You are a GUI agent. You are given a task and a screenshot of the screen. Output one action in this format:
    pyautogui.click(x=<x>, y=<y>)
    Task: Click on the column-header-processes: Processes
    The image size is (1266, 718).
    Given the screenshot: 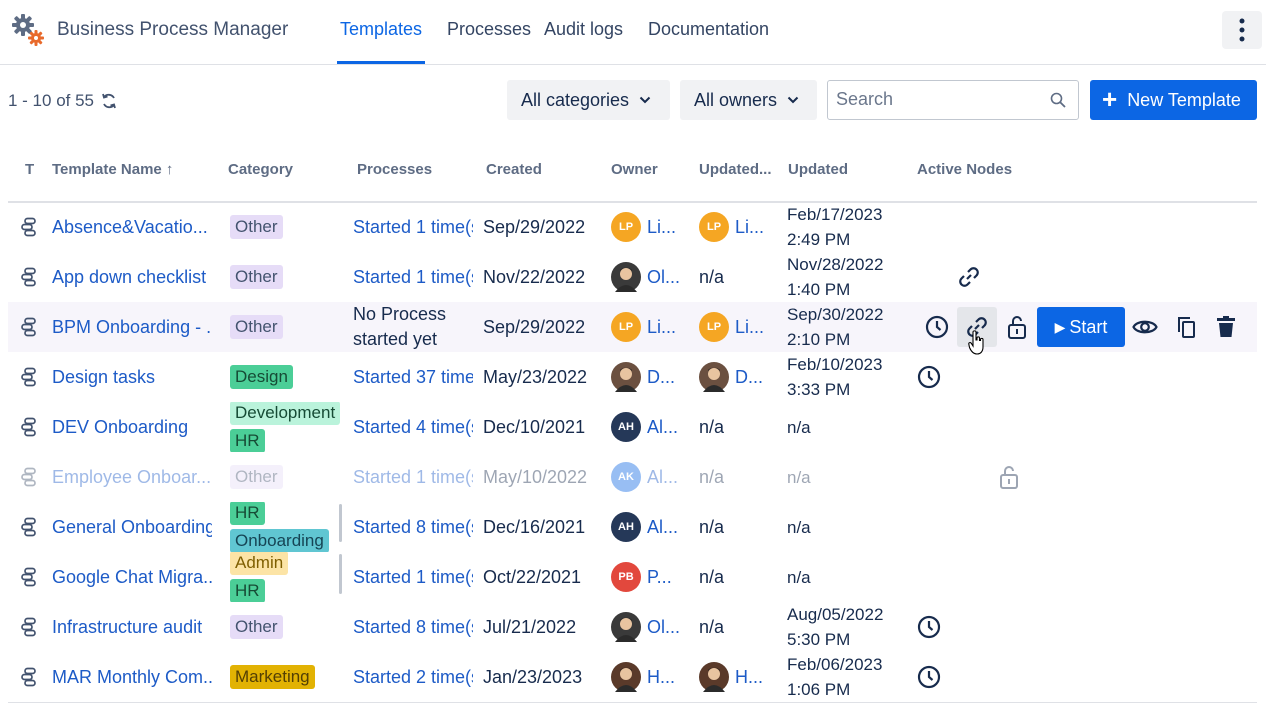 What is the action you would take?
    pyautogui.click(x=394, y=169)
    